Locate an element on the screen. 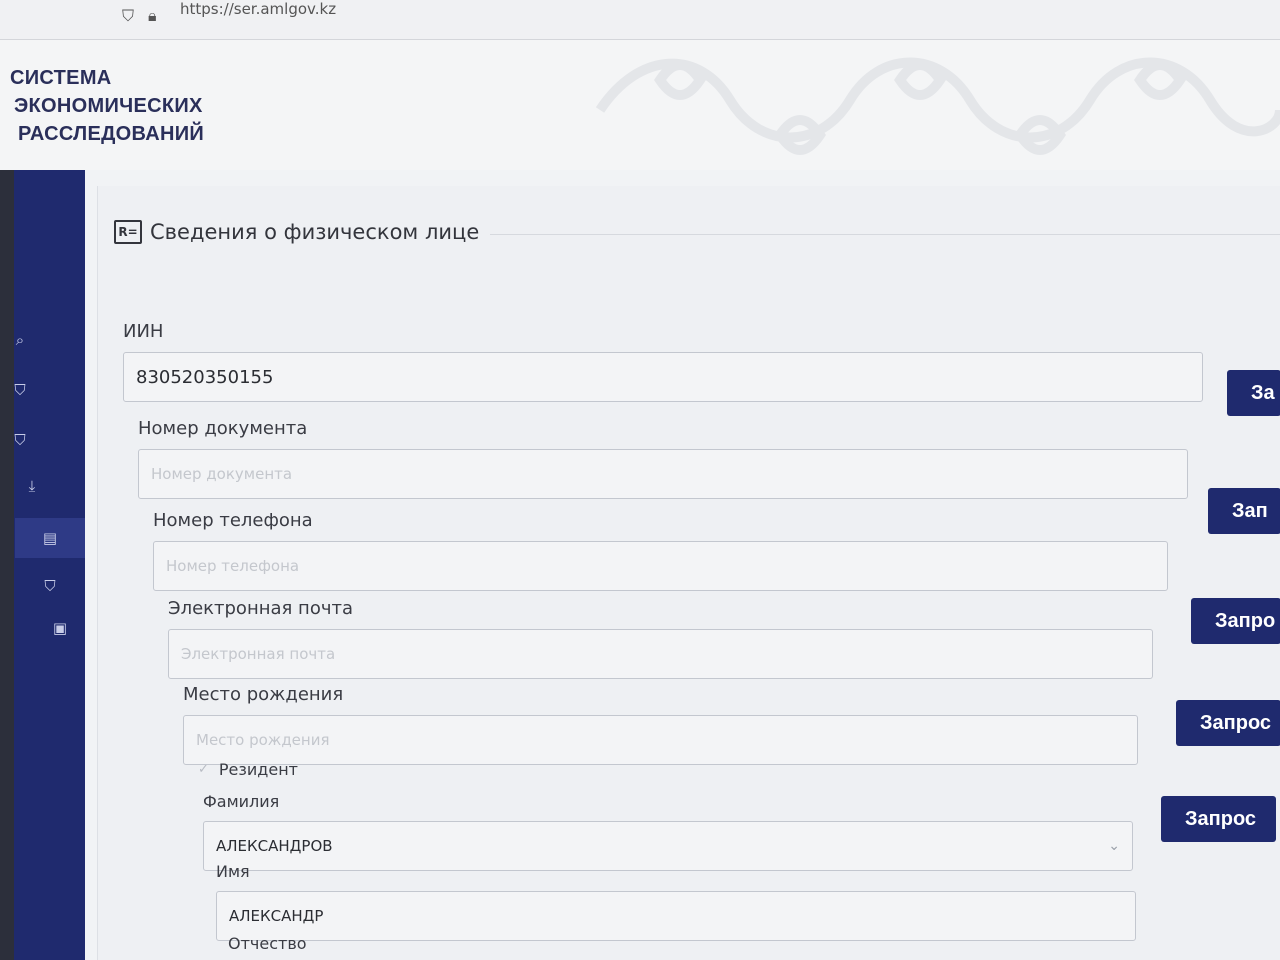 This screenshot has height=960, width=1280. document-number-input: Номер документа is located at coordinates (663, 474).